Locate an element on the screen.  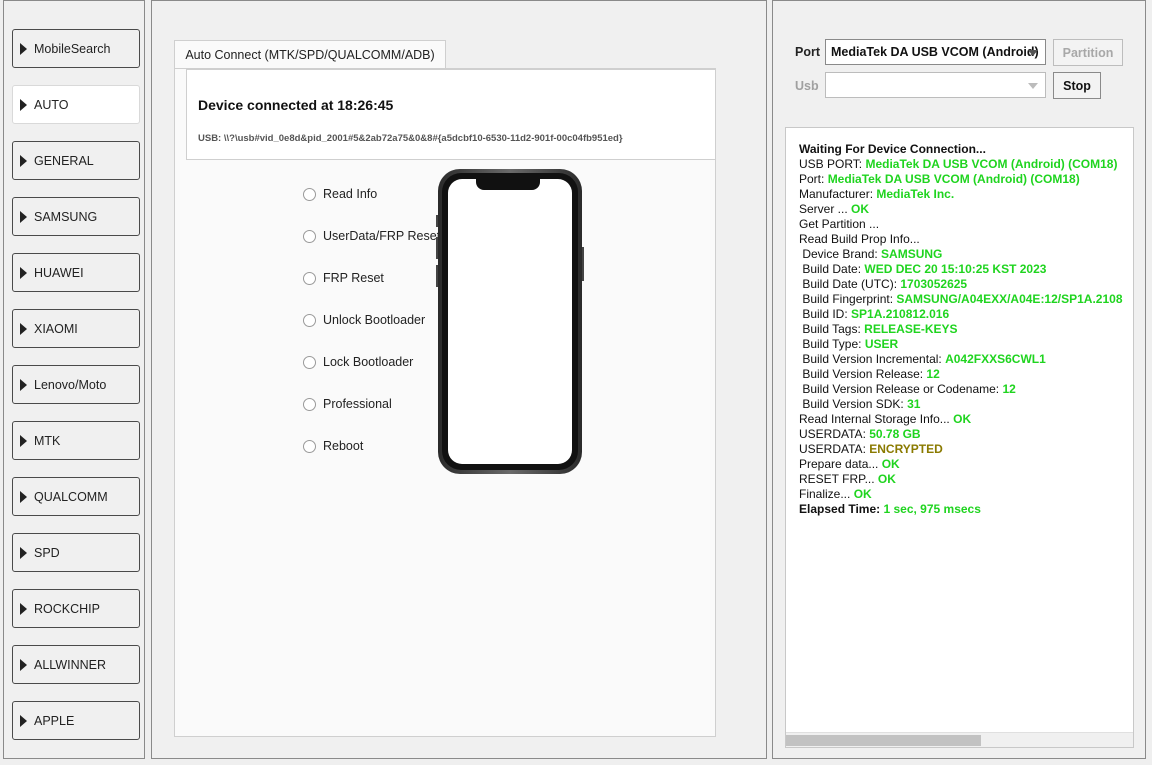
port-select-value: MediaTek DA USB VCOM (Android) is located at coordinates (935, 52).